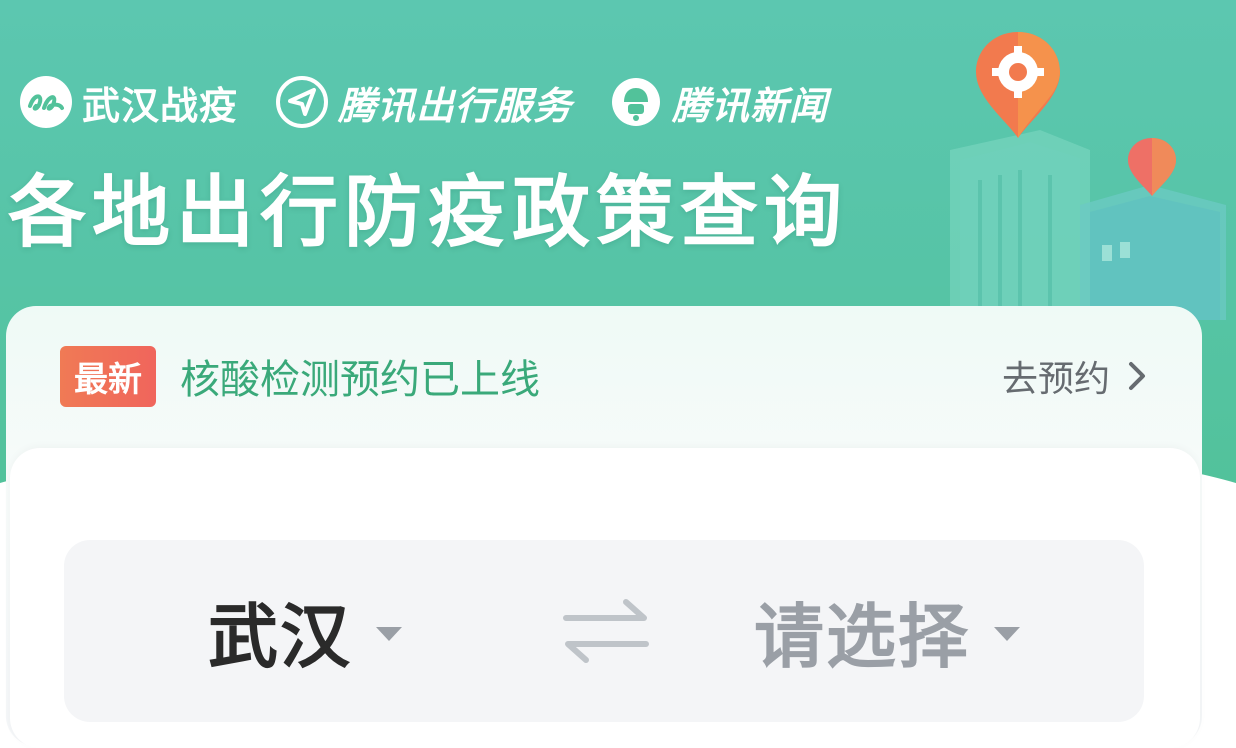 Image resolution: width=1236 pixels, height=748 pixels. I want to click on swap-icon, so click(606, 631).